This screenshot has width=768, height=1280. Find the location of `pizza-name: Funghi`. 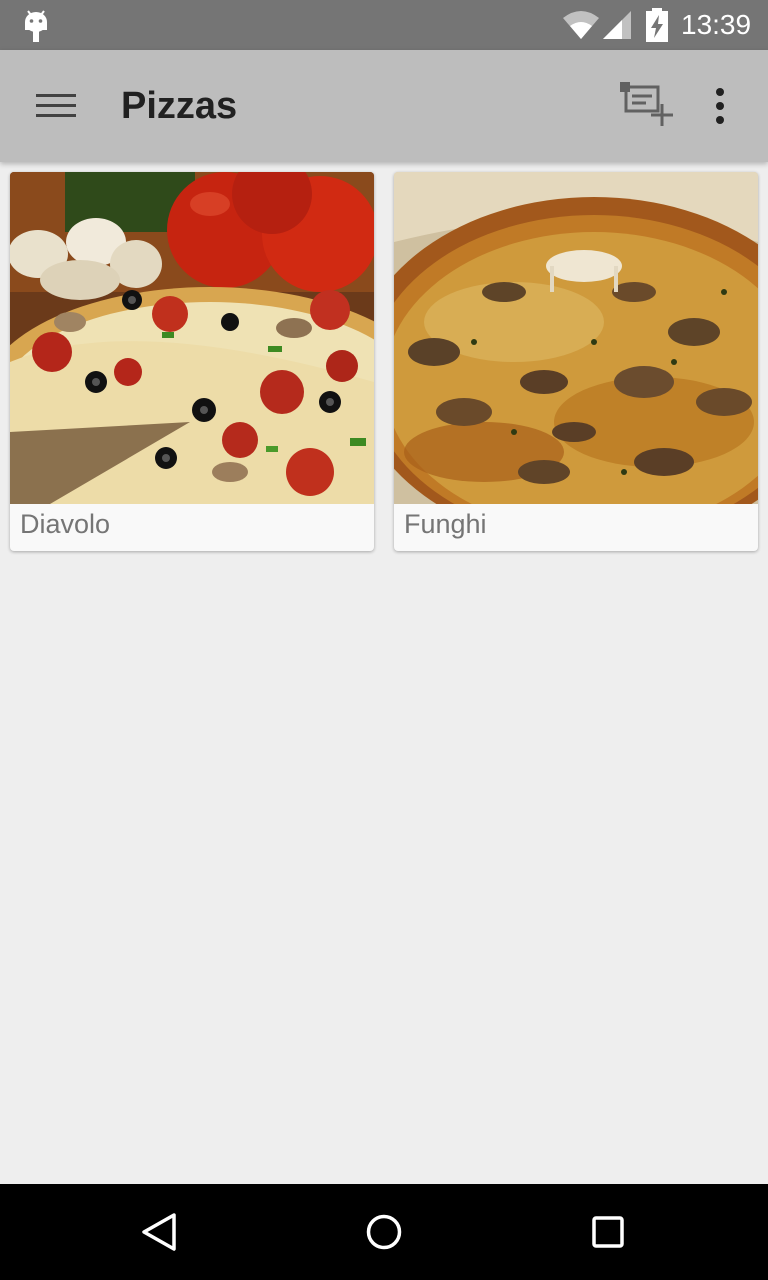

pizza-name: Funghi is located at coordinates (445, 524).